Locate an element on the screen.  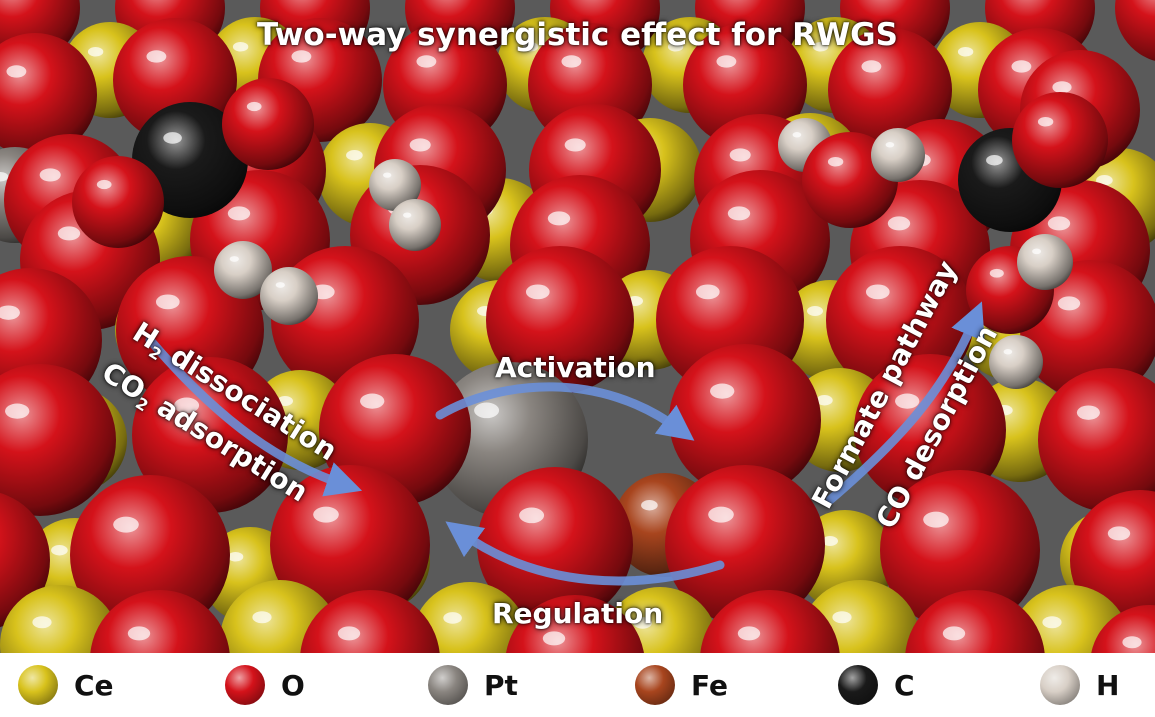
c-atom-swatch is located at coordinates (858, 685).